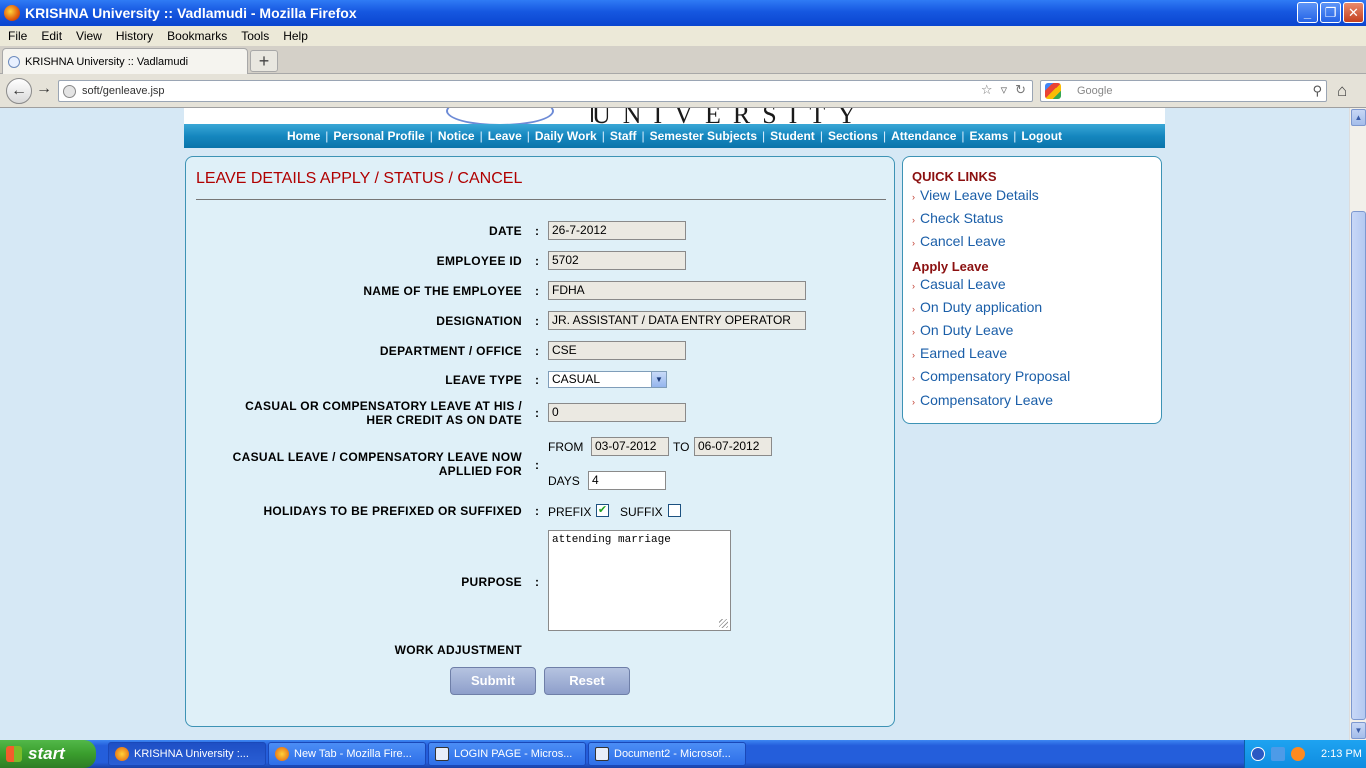  What do you see at coordinates (442, 291) in the screenshot?
I see `employee-name-label: NAME OF THE EMPLOYEE` at bounding box center [442, 291].